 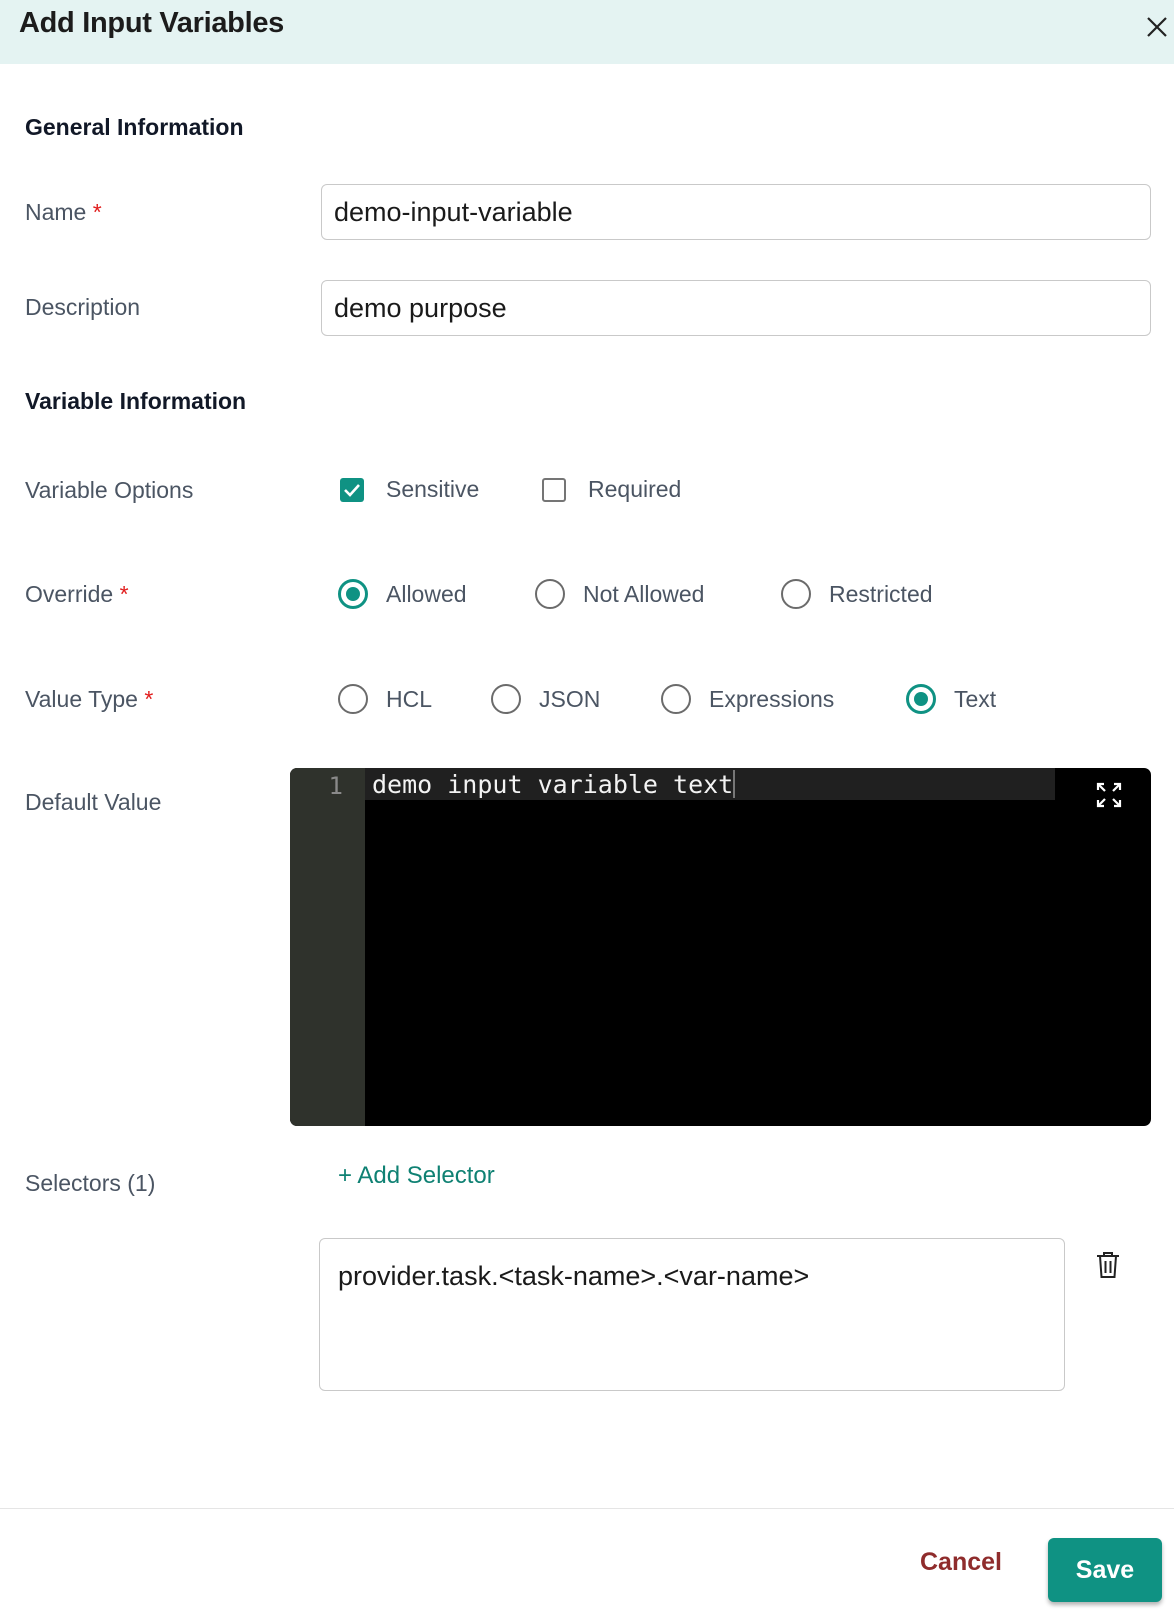 I want to click on checkbox-checked-icon, so click(x=352, y=489).